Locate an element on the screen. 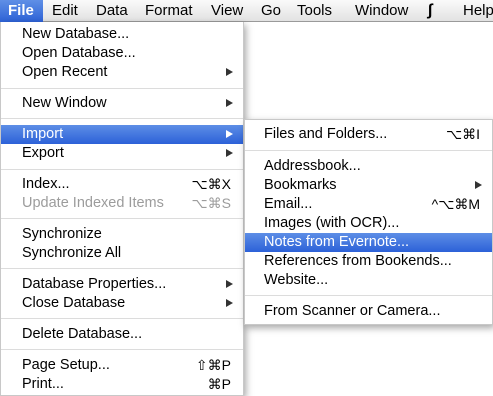 Image resolution: width=493 pixels, height=396 pixels. menu-item-import: Import is located at coordinates (122, 134).